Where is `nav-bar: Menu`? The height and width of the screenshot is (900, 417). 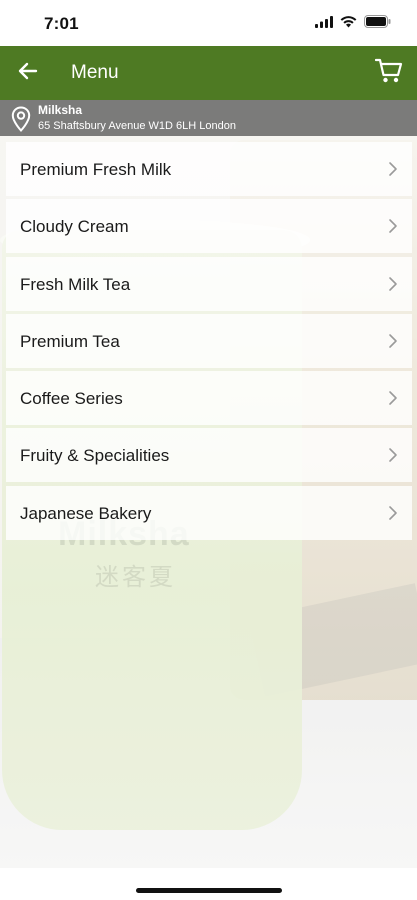
nav-bar: Menu is located at coordinates (208, 73).